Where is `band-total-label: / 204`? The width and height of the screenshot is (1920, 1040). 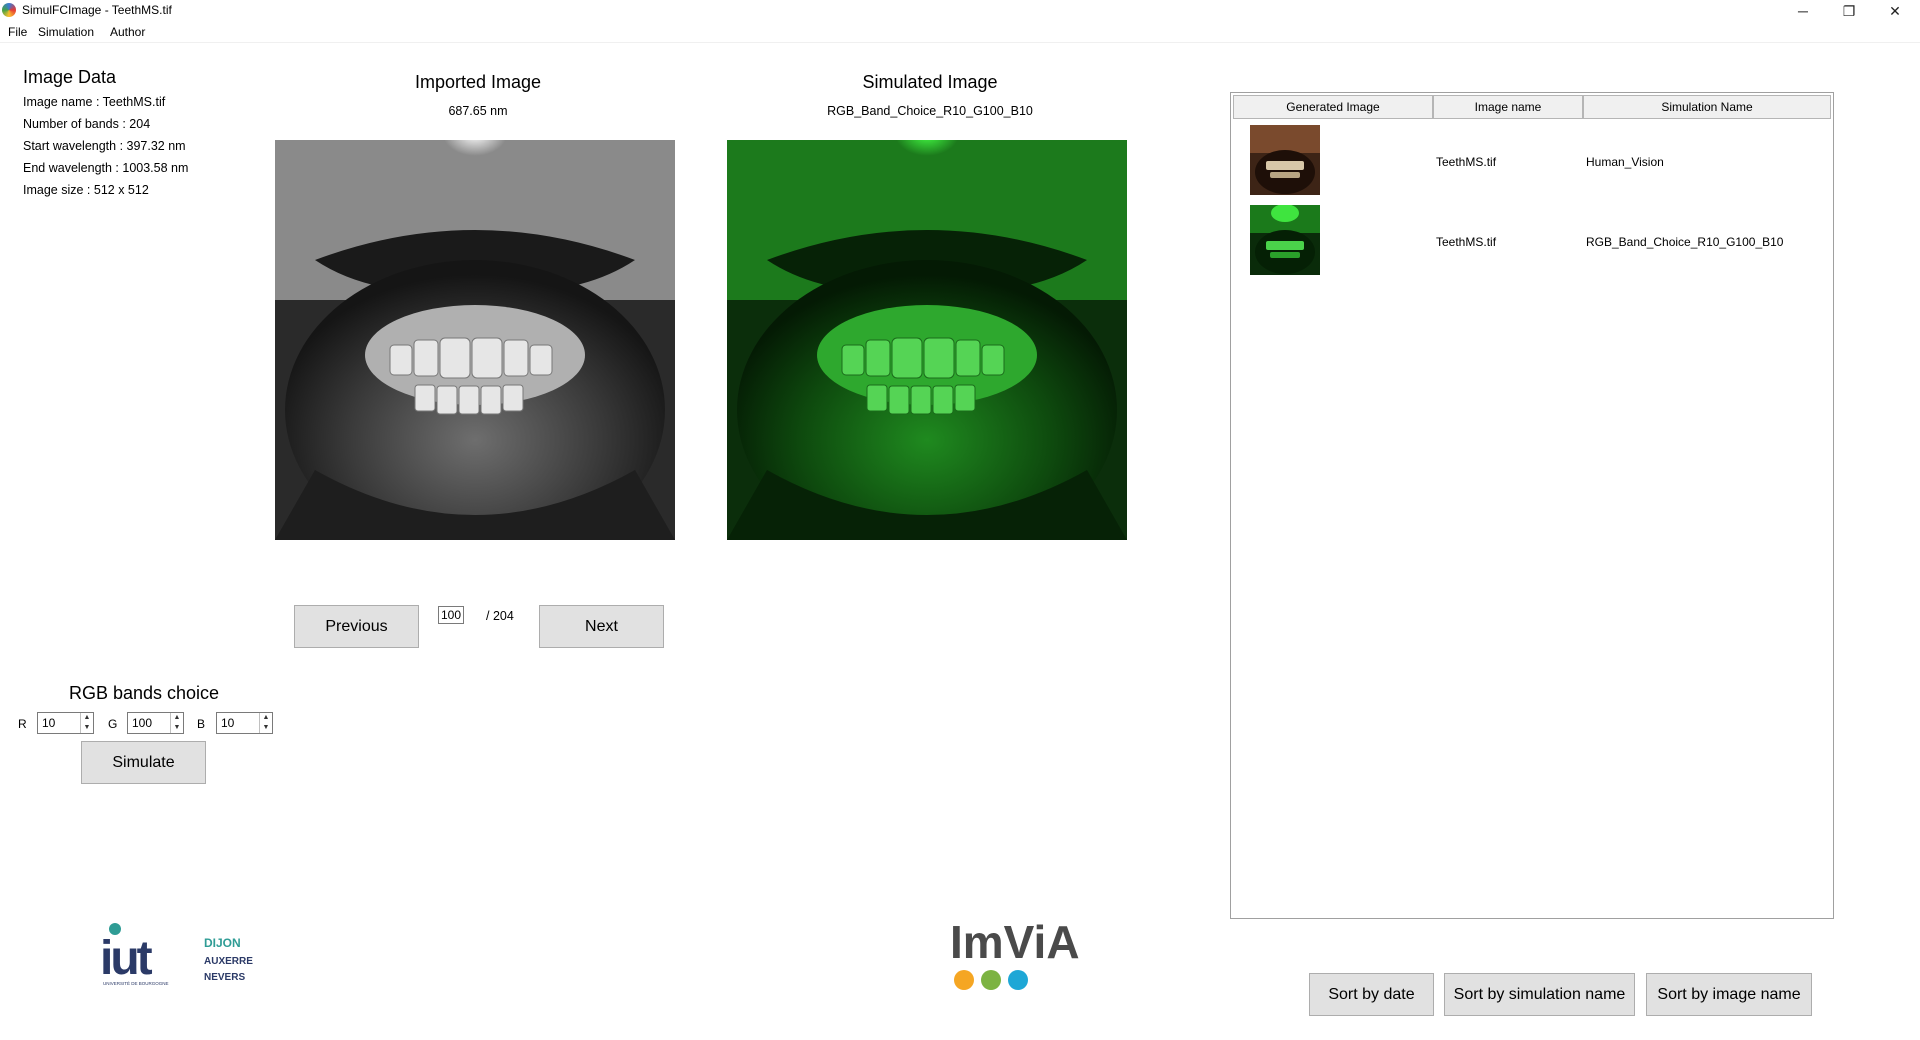
band-total-label: / 204 is located at coordinates (500, 616).